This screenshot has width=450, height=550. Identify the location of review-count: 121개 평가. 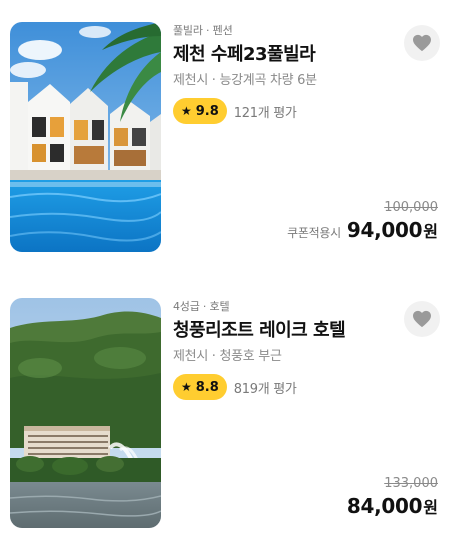
(265, 113).